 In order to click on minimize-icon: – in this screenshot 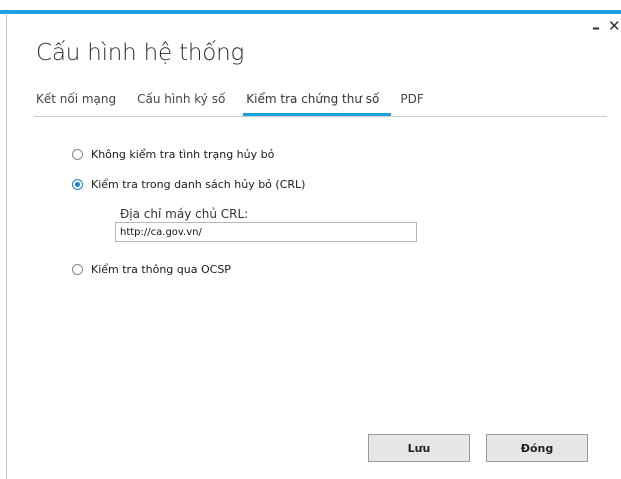, I will do `click(596, 28)`.